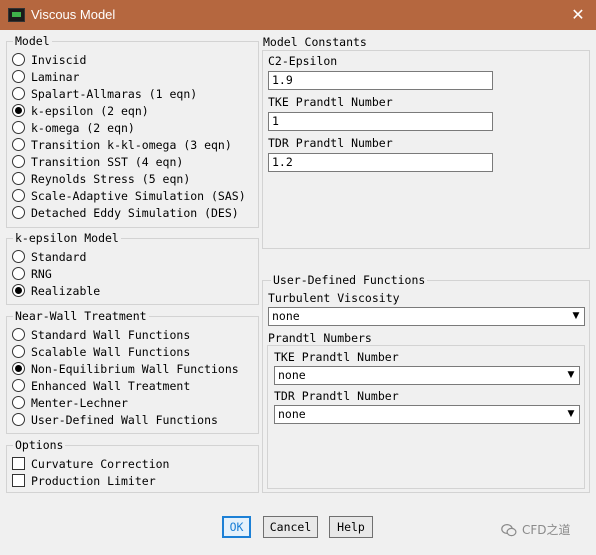 The image size is (596, 555). I want to click on model-option-label: Reynolds Stress (5 eqn), so click(111, 179).